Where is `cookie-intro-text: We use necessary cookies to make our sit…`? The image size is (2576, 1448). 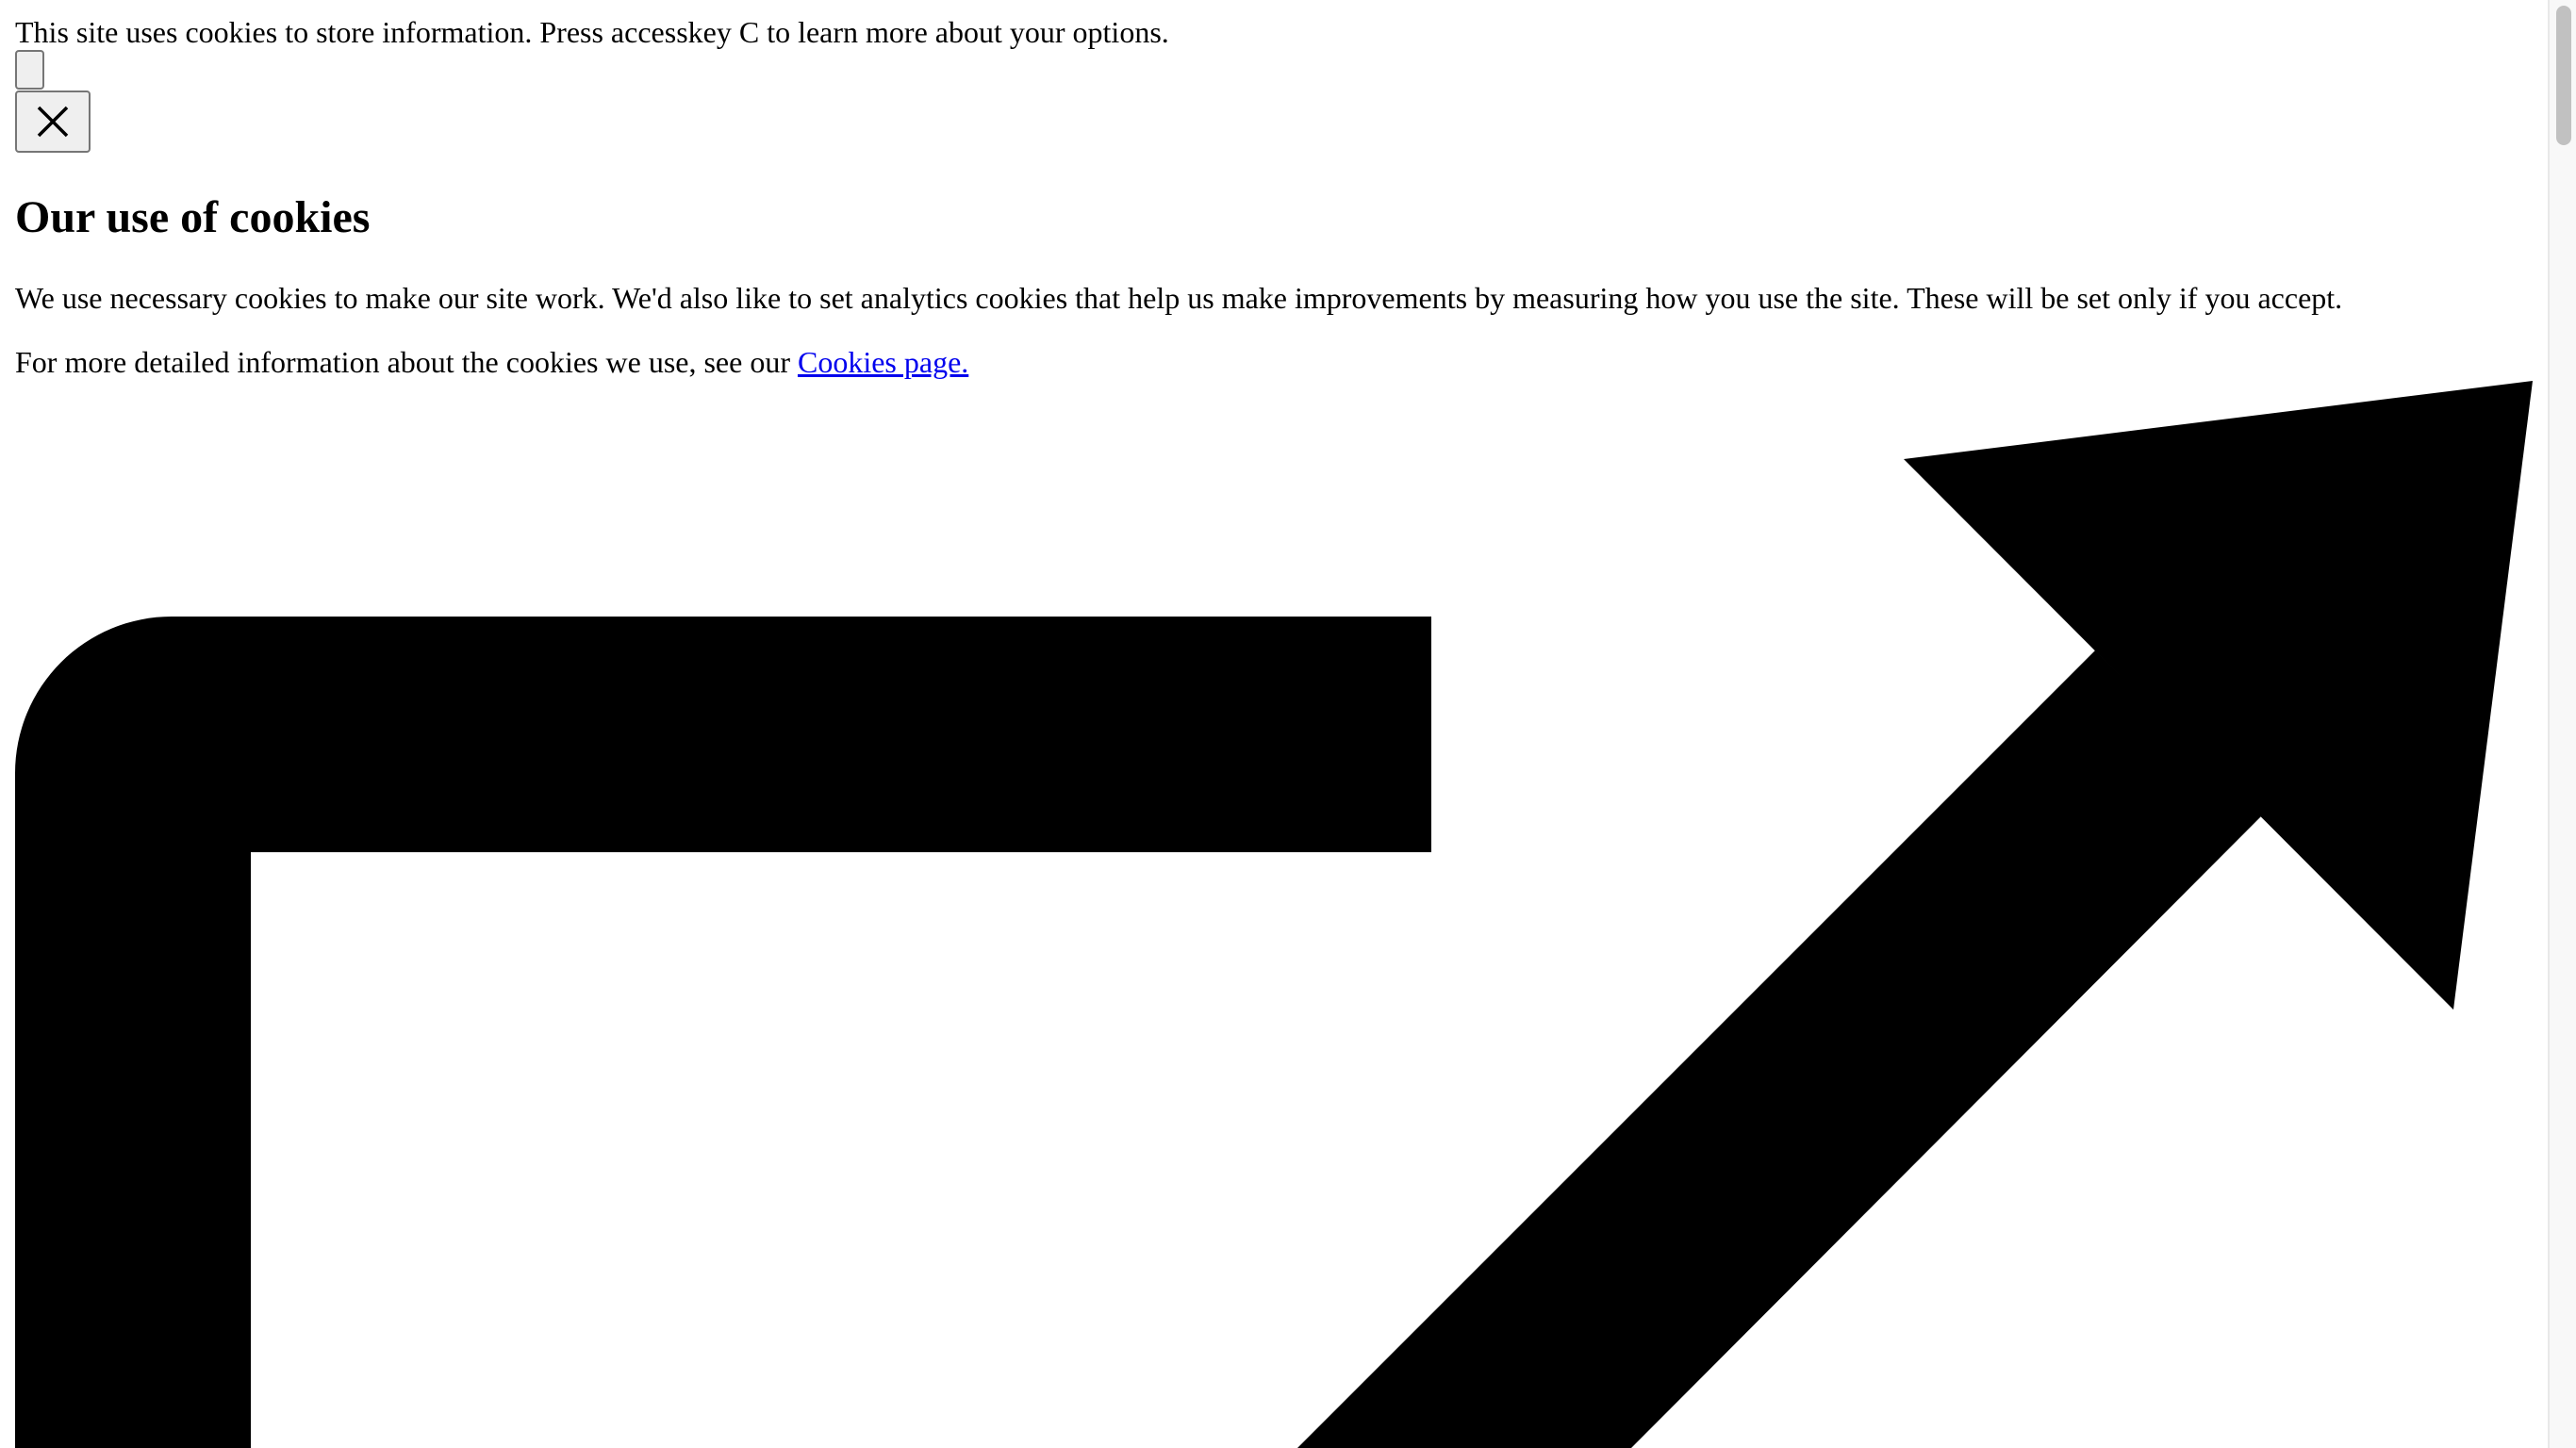
cookie-intro-text: We use necessary cookies to make our sit… is located at coordinates (1179, 298).